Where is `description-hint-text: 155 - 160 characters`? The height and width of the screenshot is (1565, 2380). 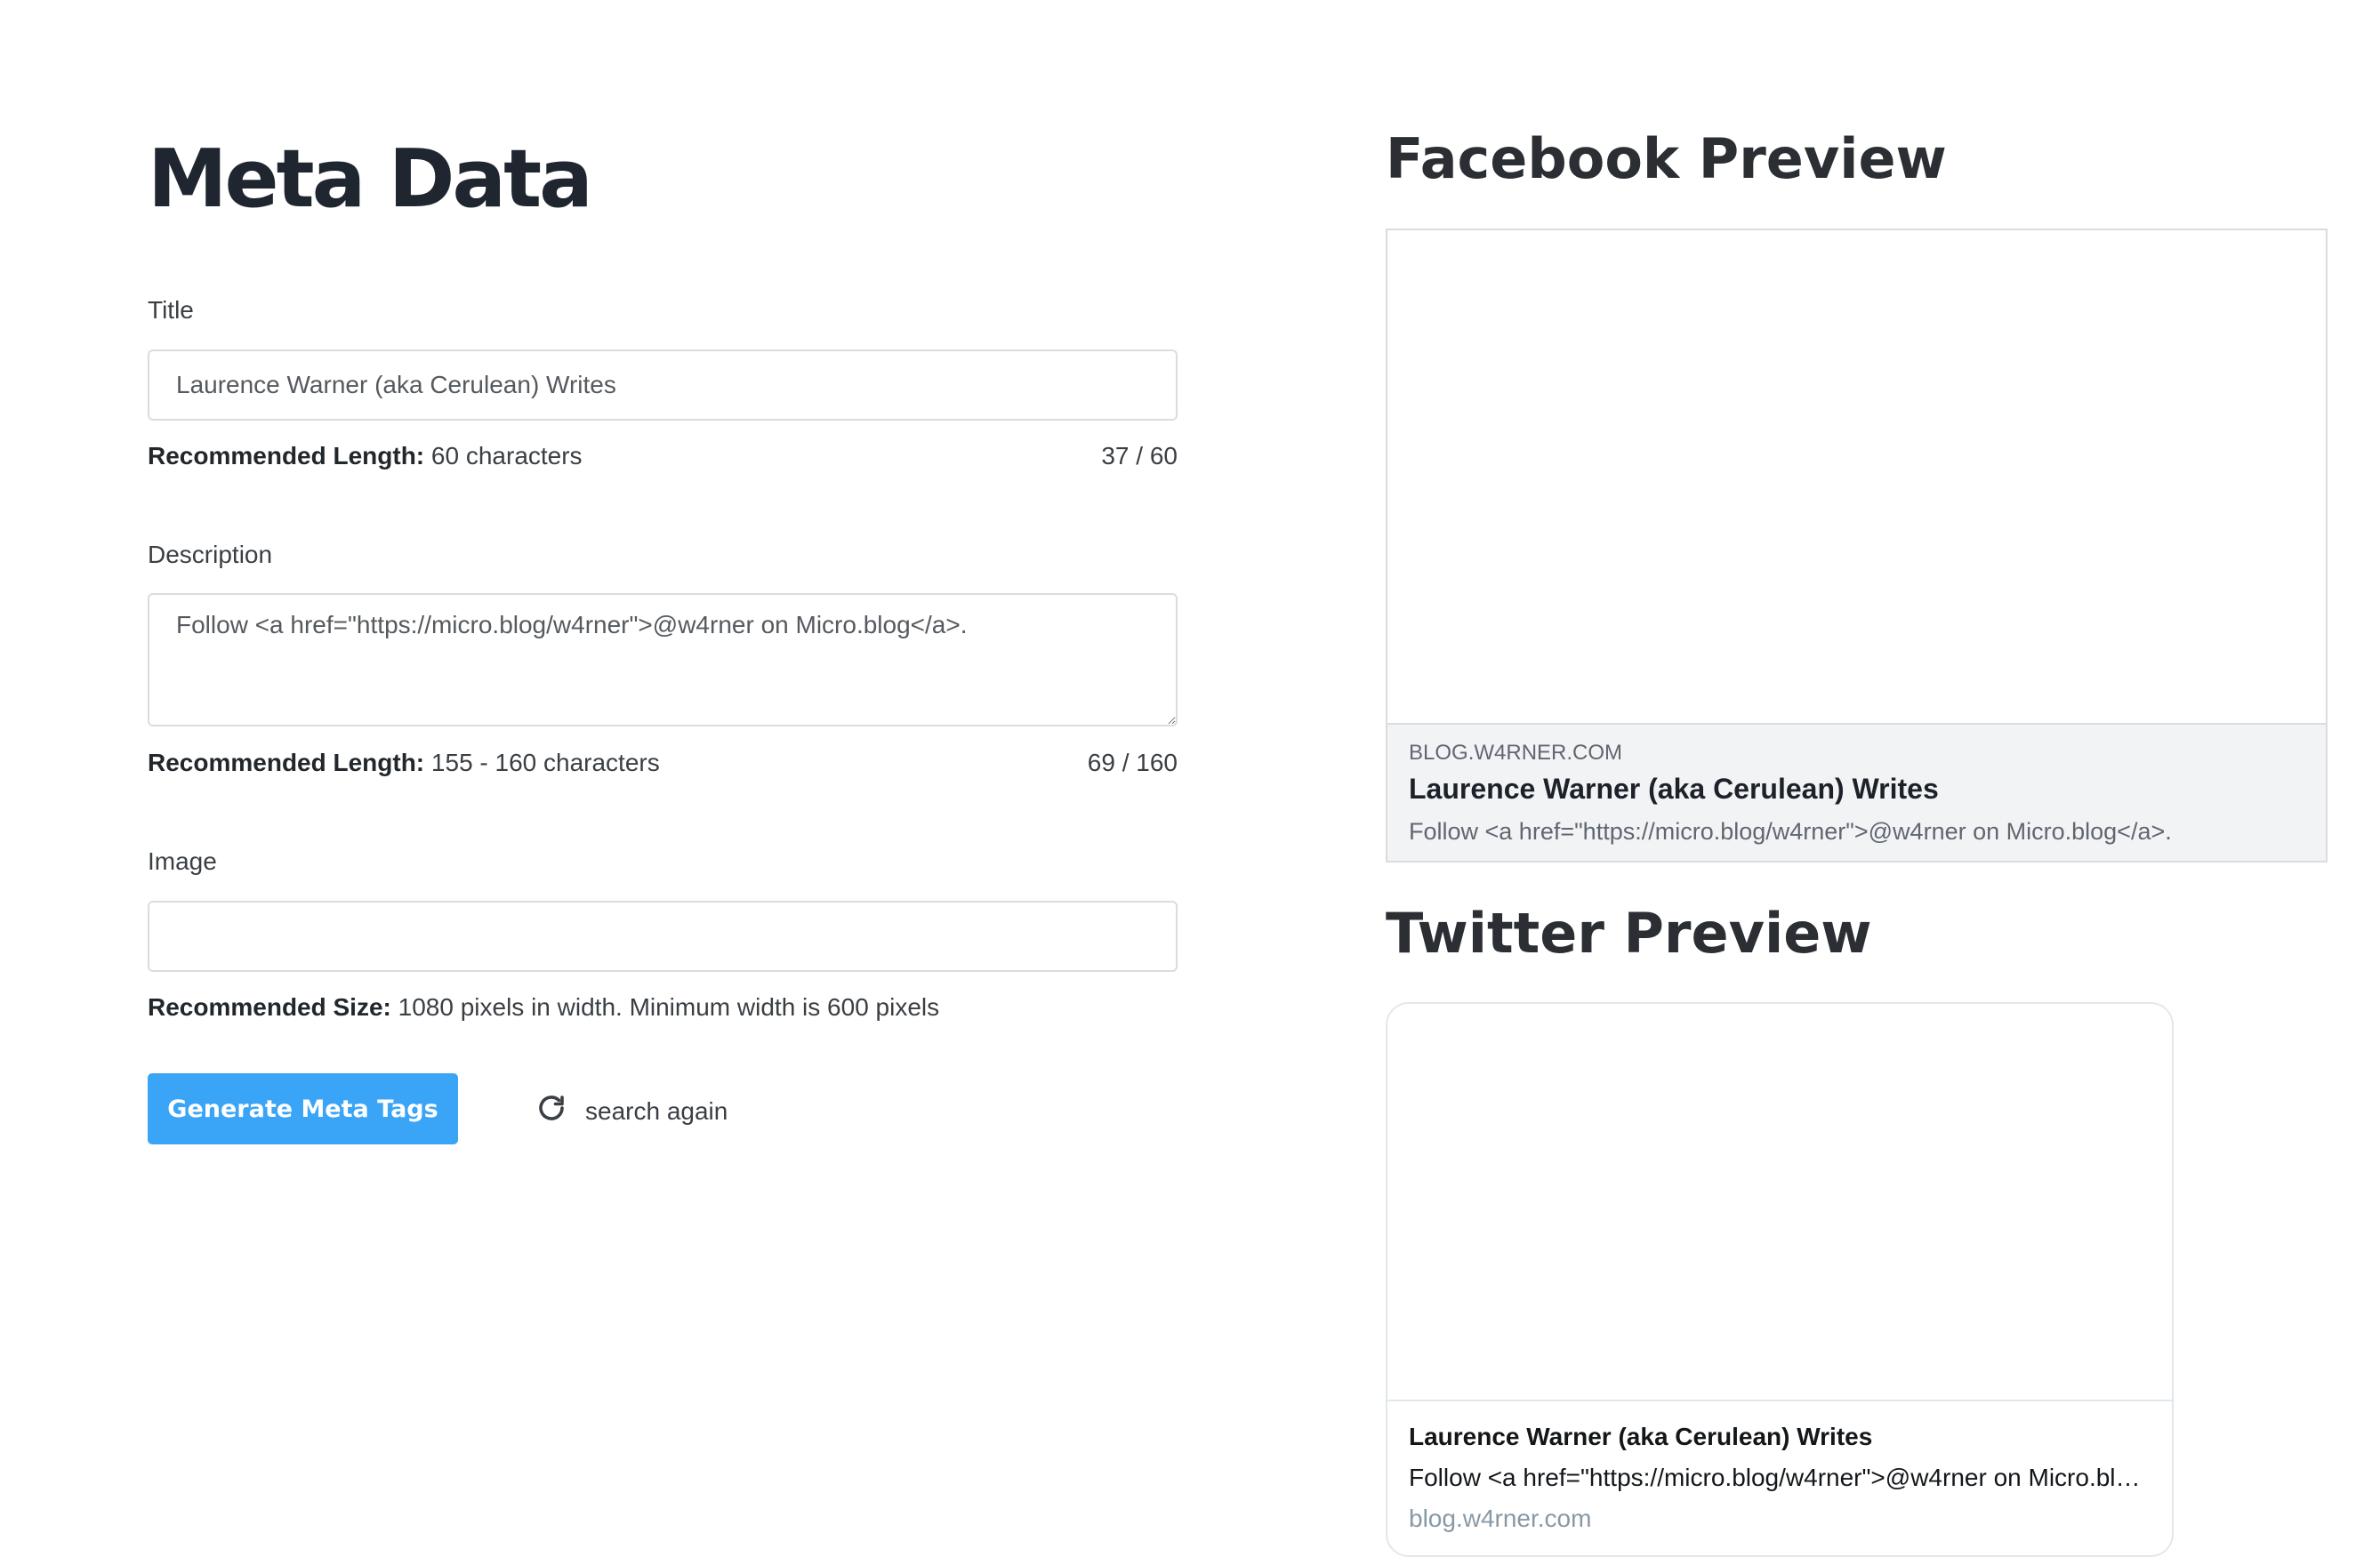
description-hint-text: 155 - 160 characters is located at coordinates (542, 762).